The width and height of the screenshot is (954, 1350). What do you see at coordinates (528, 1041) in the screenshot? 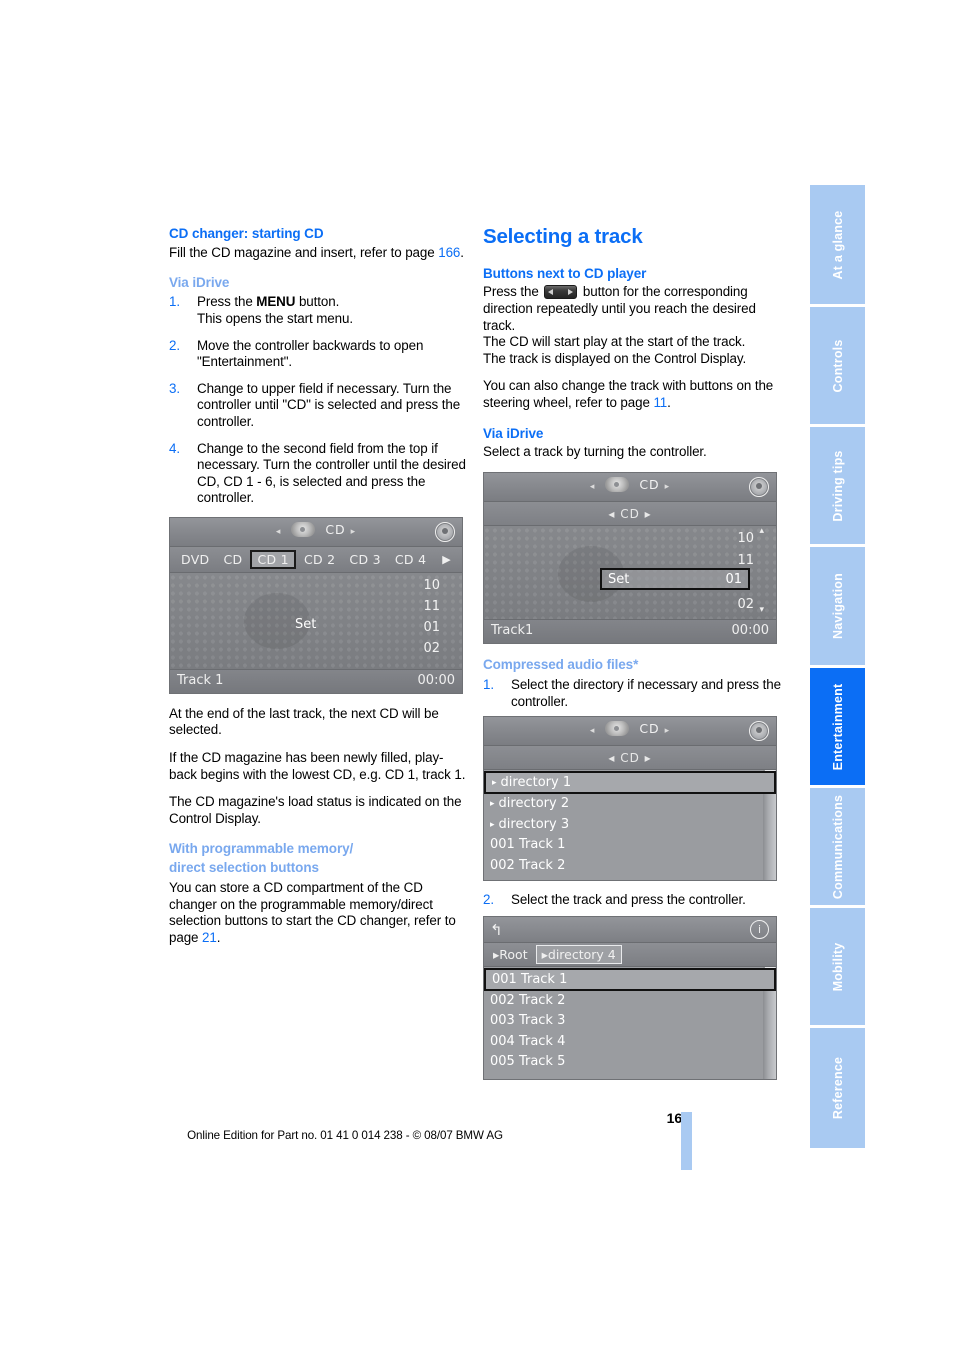
I see `list-item-label: 004 Track 4` at bounding box center [528, 1041].